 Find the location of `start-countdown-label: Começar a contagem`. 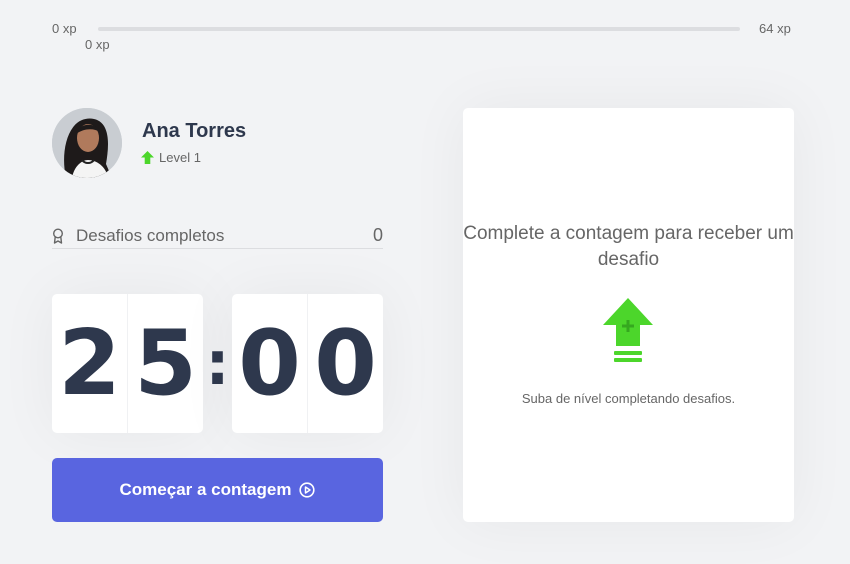

start-countdown-label: Começar a contagem is located at coordinates (205, 489).